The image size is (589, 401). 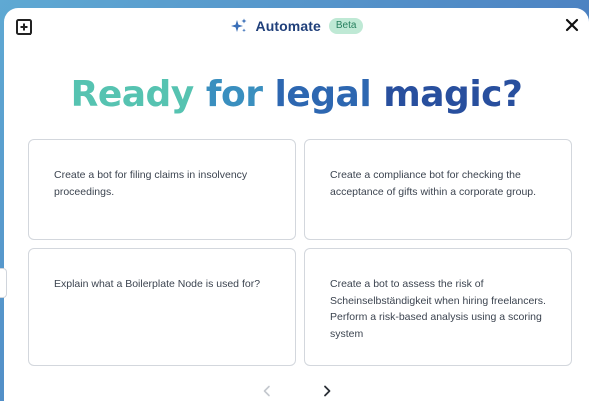 I want to click on panel-title: Automate, so click(x=288, y=26).